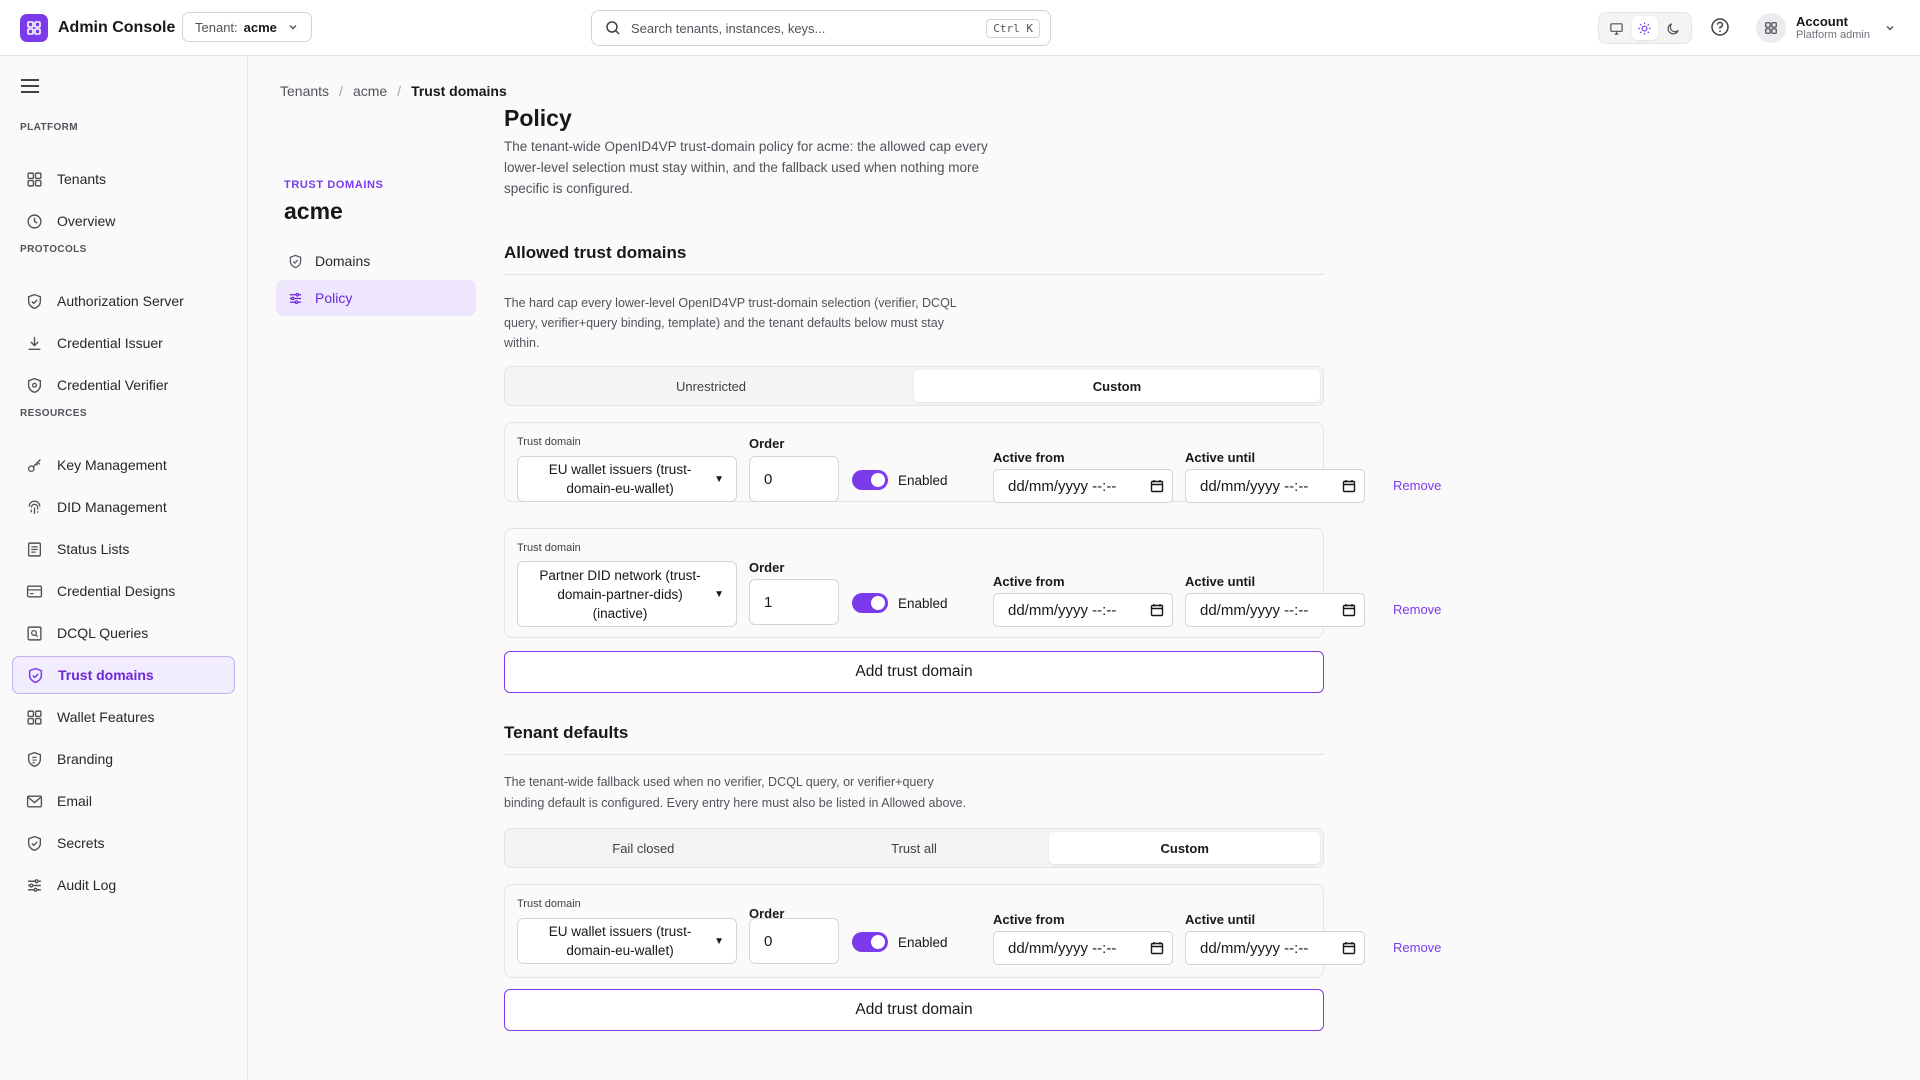 This screenshot has height=1080, width=1920. Describe the element at coordinates (123, 221) in the screenshot. I see `sidebar-item-overview: Overview` at that location.